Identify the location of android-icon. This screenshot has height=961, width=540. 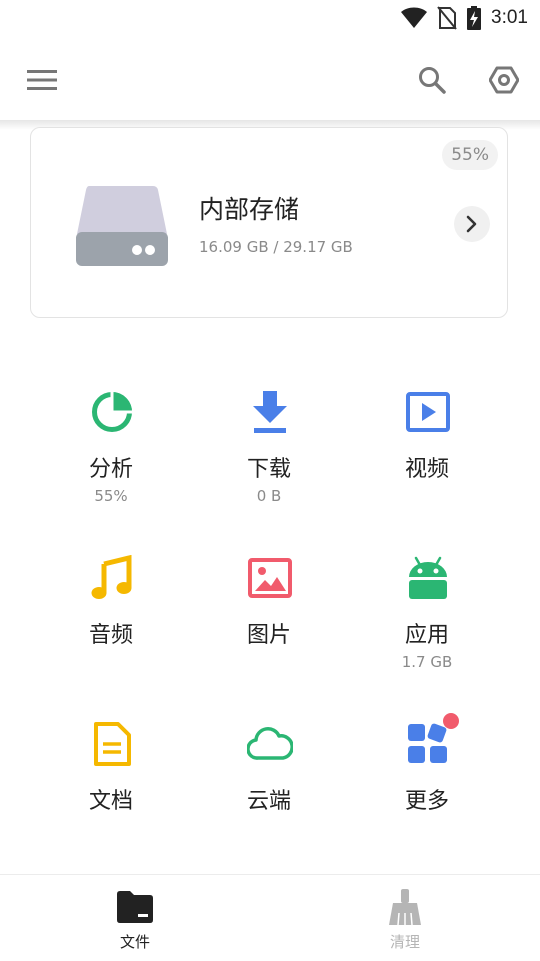
(428, 577).